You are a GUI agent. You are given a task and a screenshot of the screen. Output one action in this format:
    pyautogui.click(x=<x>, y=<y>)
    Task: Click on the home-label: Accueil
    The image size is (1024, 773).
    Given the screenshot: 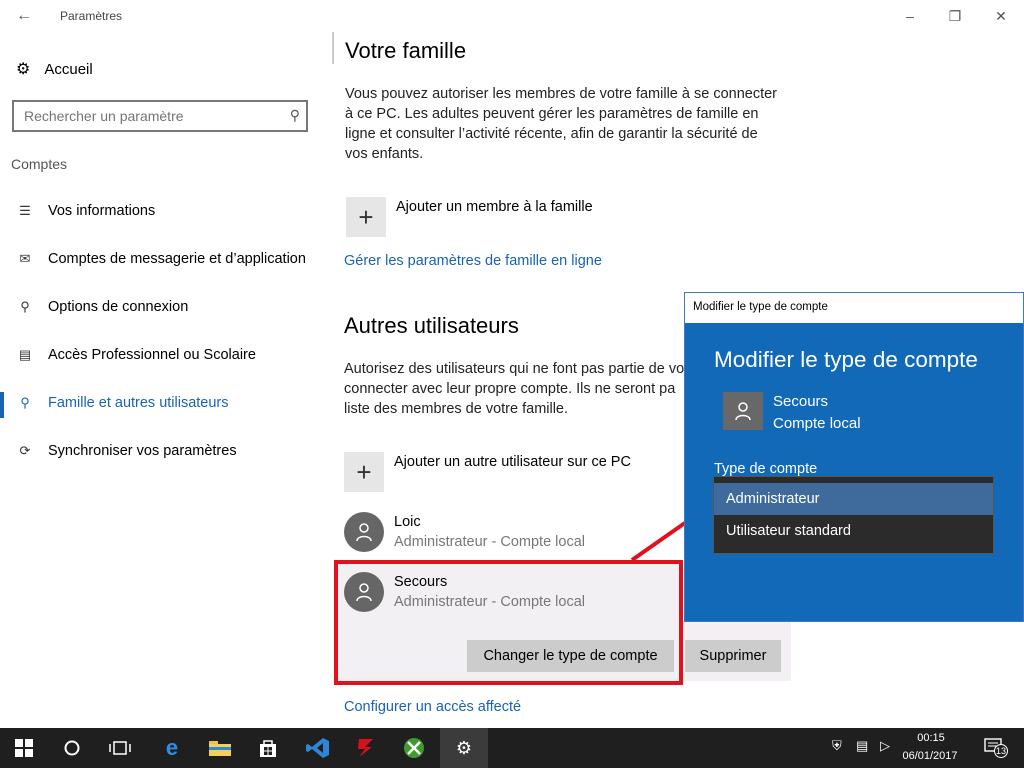 What is the action you would take?
    pyautogui.click(x=68, y=69)
    